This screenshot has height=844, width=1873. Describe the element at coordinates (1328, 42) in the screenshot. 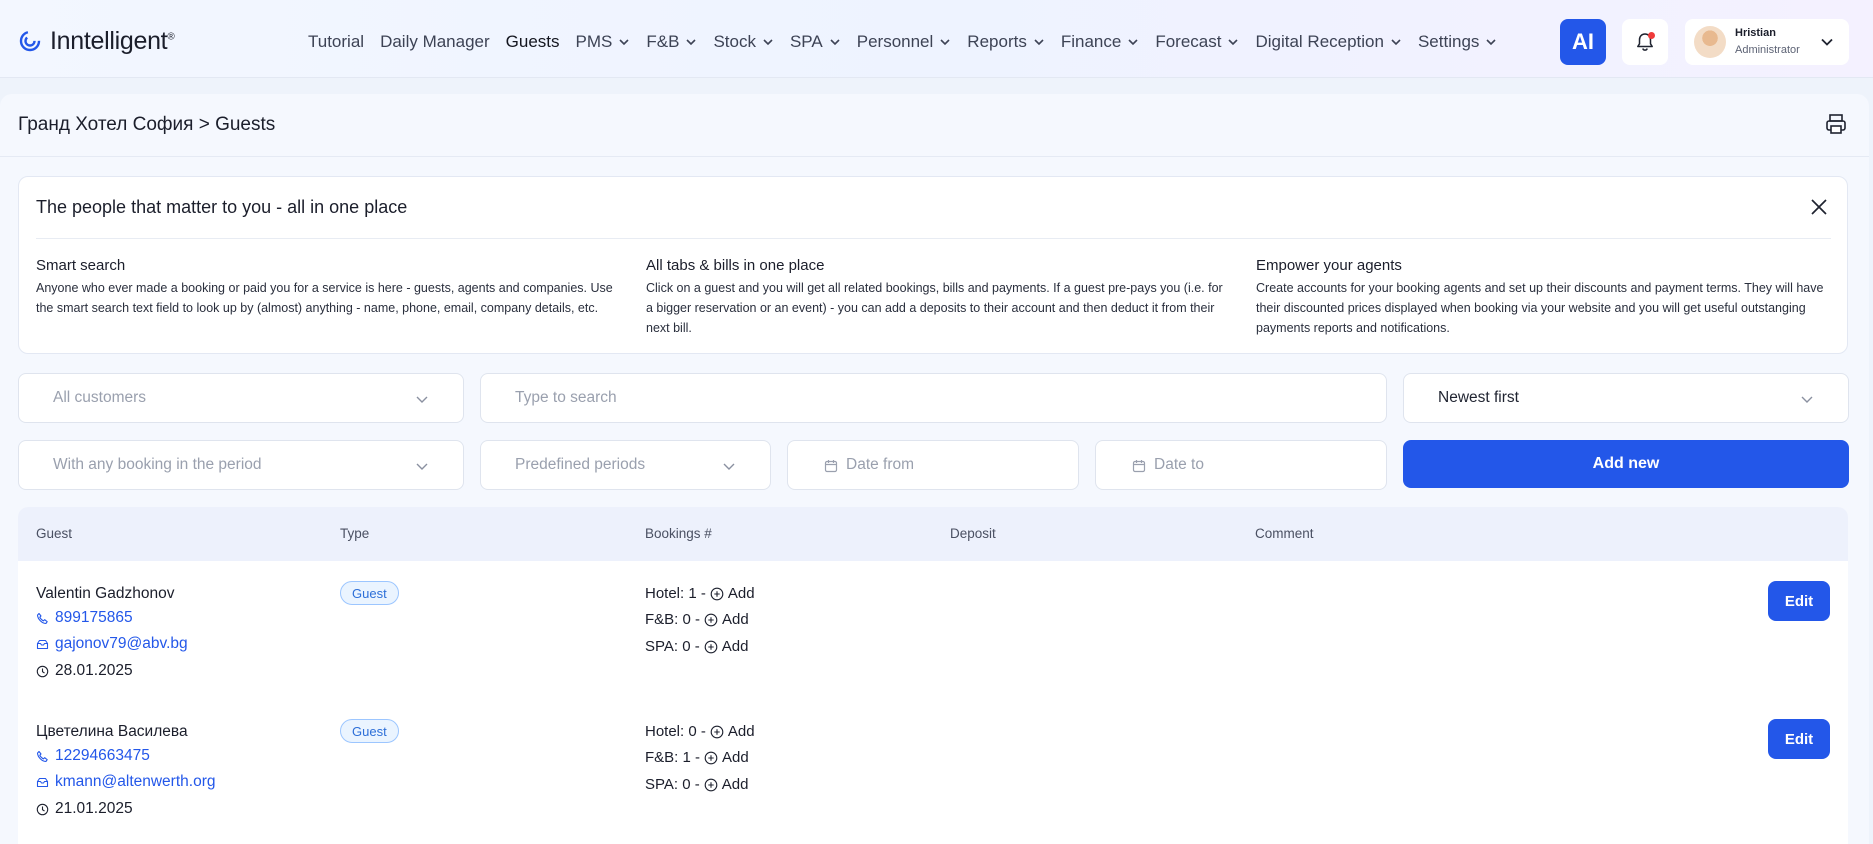

I see `nav-digital-reception: Digital Reception` at that location.